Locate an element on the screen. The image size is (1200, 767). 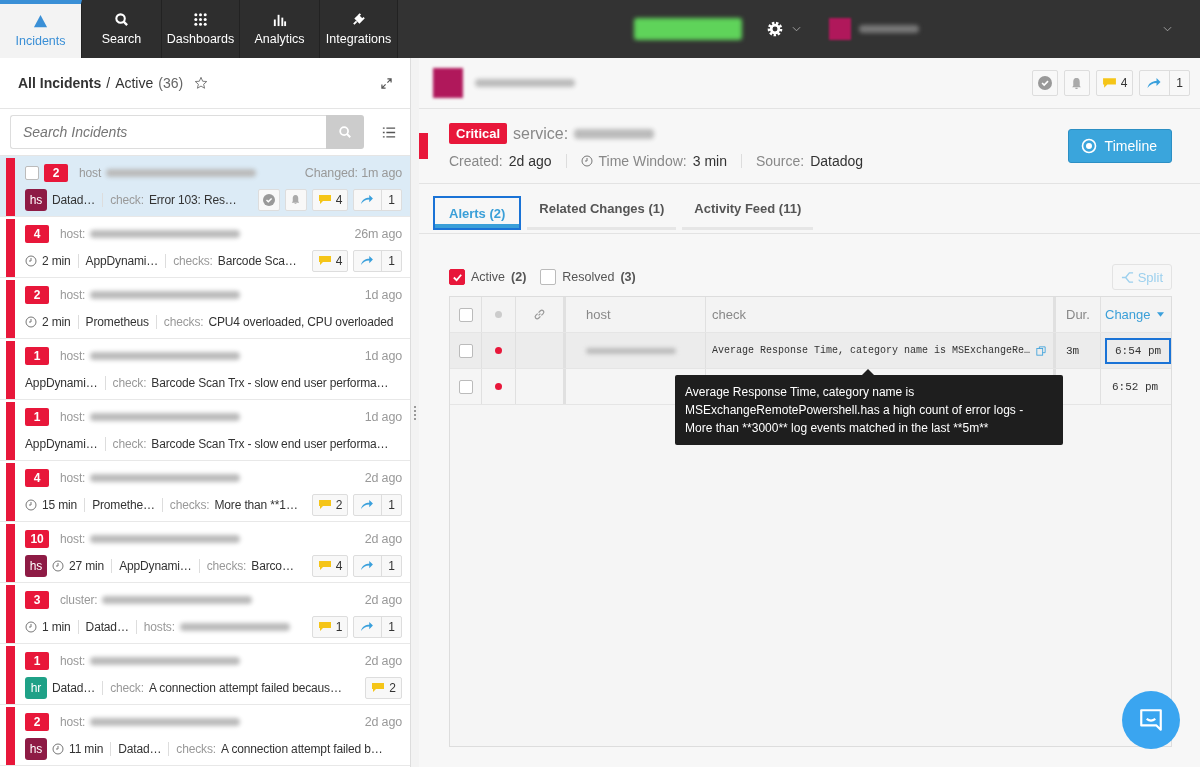
nav-tab: Integrations is located at coordinates (359, 29).